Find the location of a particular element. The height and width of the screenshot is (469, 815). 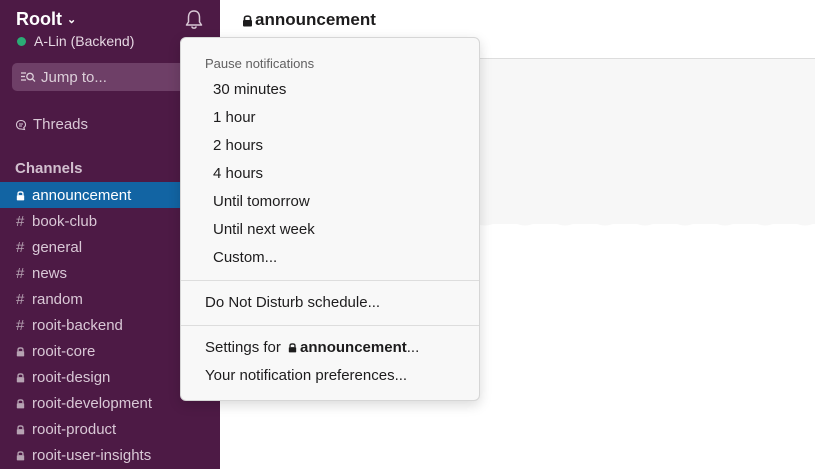

channel-title-text: announcement is located at coordinates (315, 19).